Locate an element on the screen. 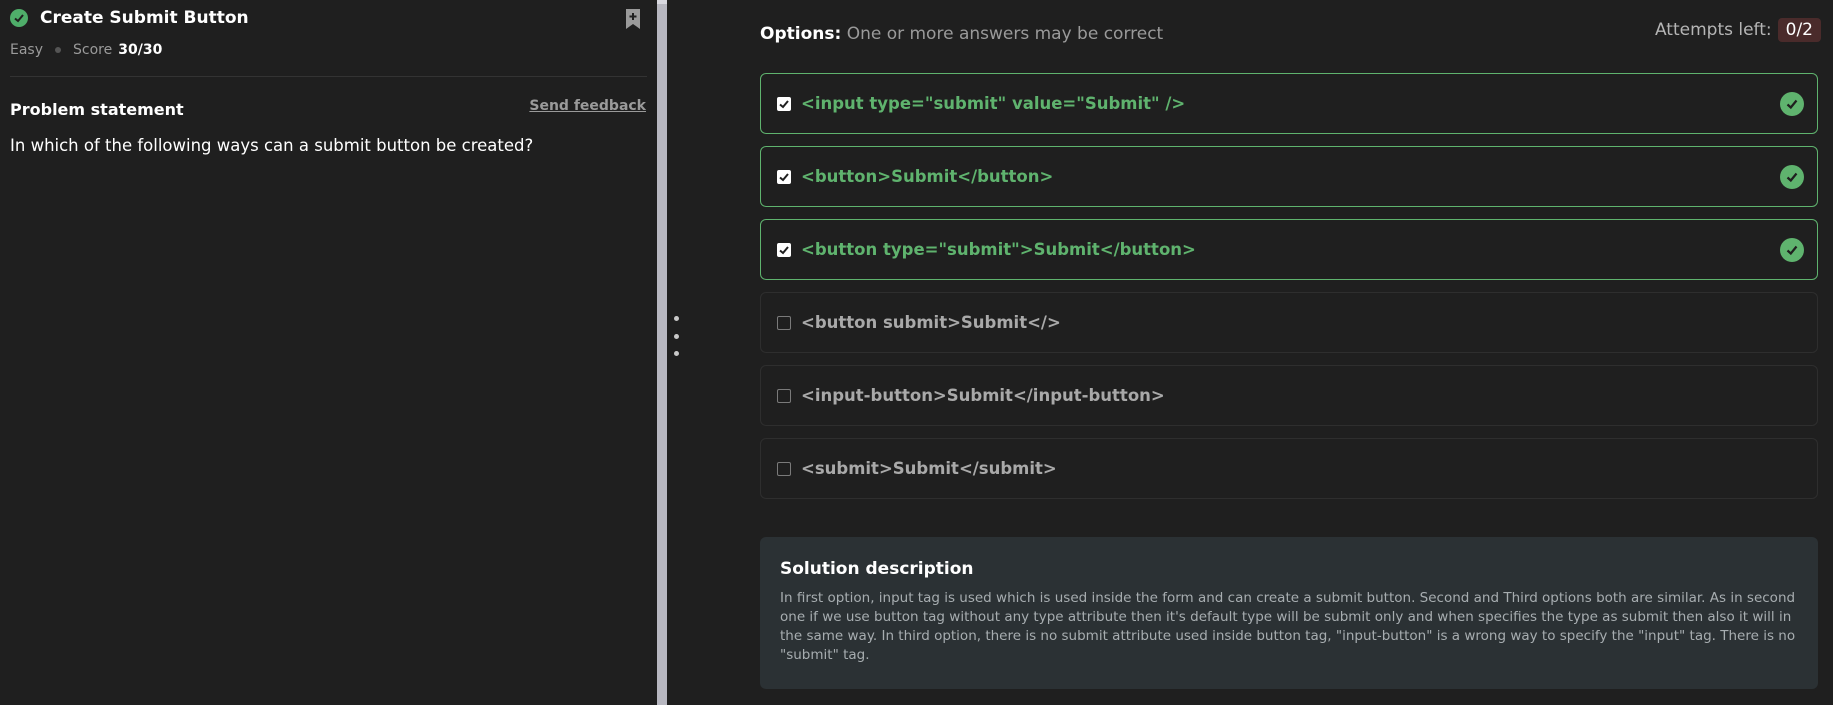 This screenshot has width=1833, height=705. problem-title-row: Create Submit Button is located at coordinates (129, 18).